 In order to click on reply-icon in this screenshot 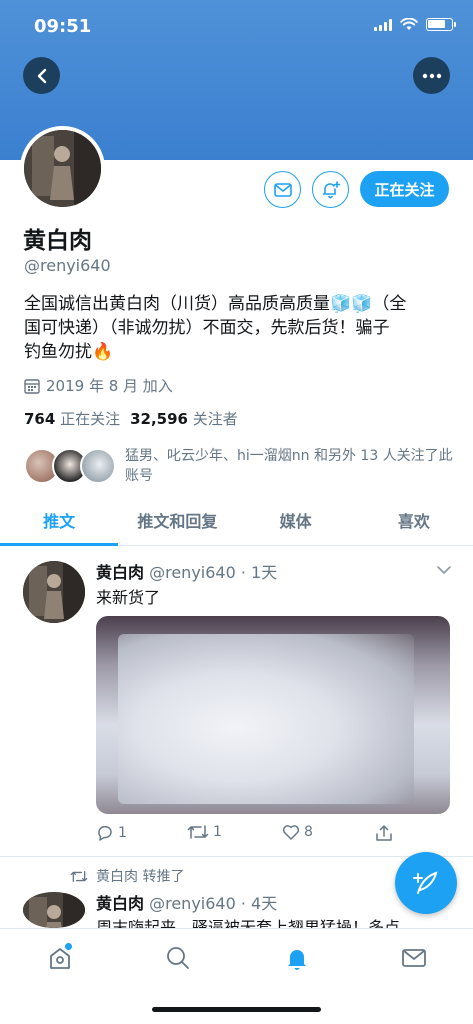, I will do `click(105, 833)`.